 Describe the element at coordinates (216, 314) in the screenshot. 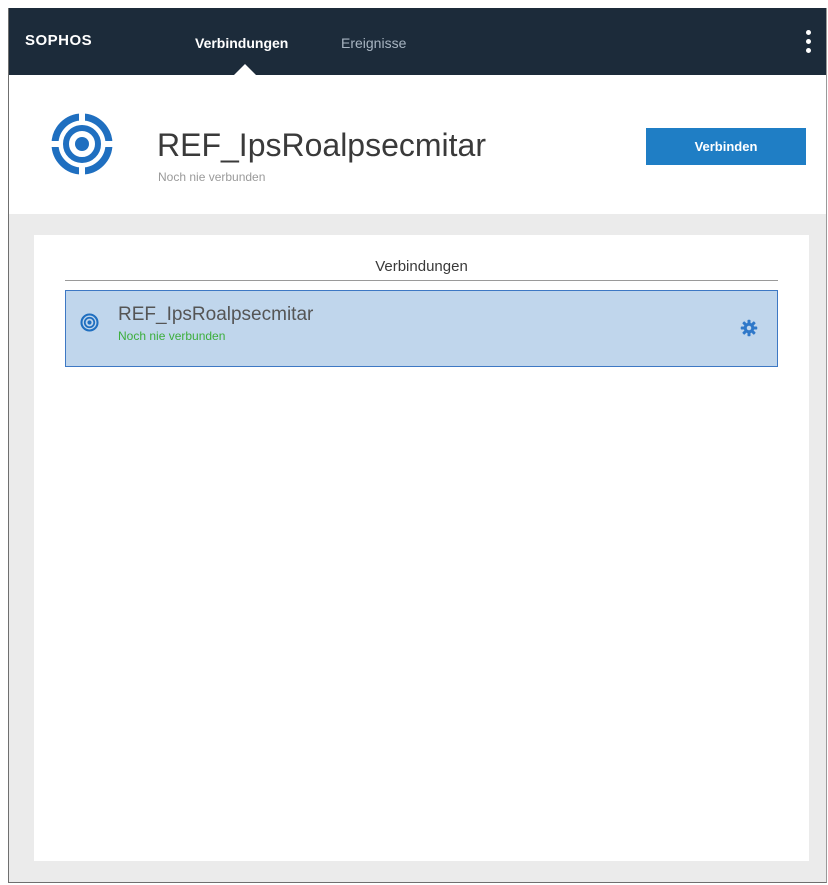

I see `connection-item-name: REF_IpsRoalpsecmitar` at that location.